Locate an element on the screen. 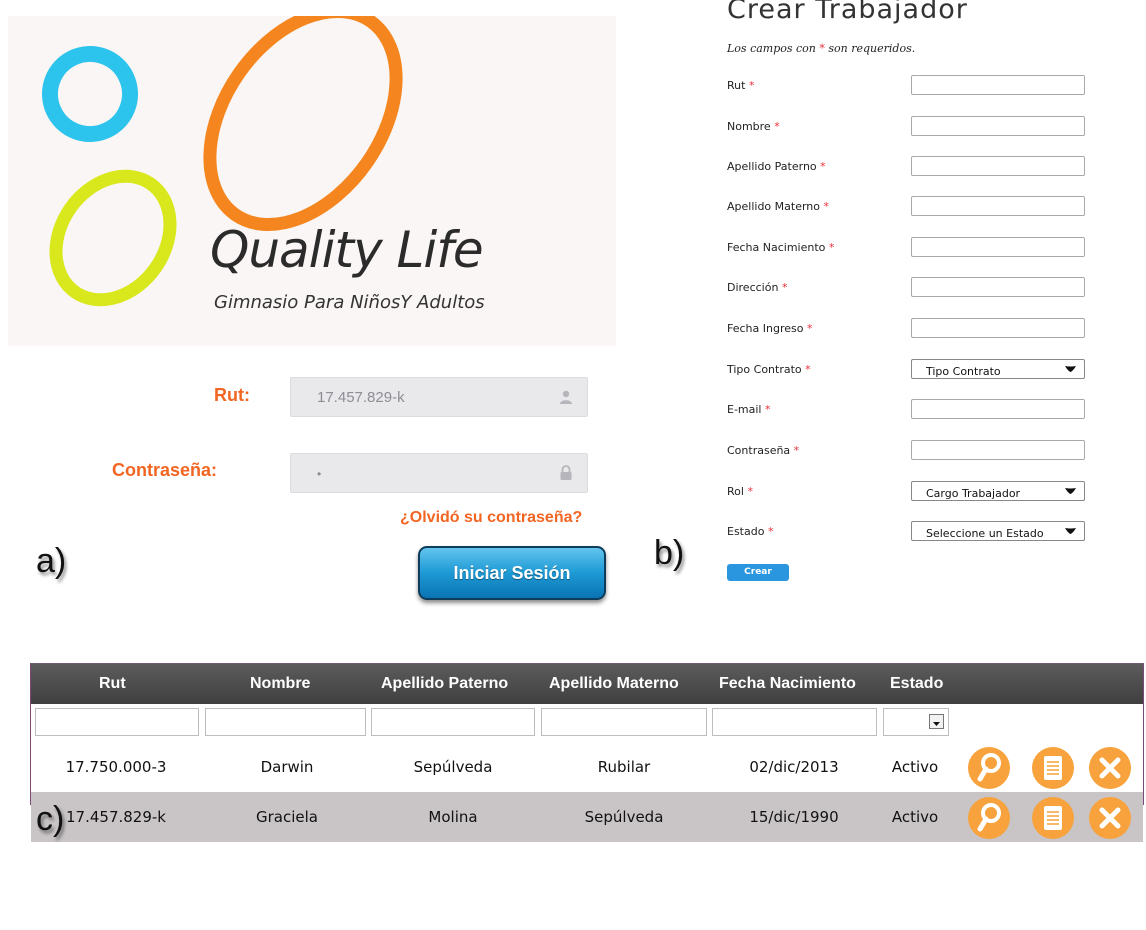 The height and width of the screenshot is (930, 1146). table-cell-apellido-materno: Rubilar is located at coordinates (624, 767).